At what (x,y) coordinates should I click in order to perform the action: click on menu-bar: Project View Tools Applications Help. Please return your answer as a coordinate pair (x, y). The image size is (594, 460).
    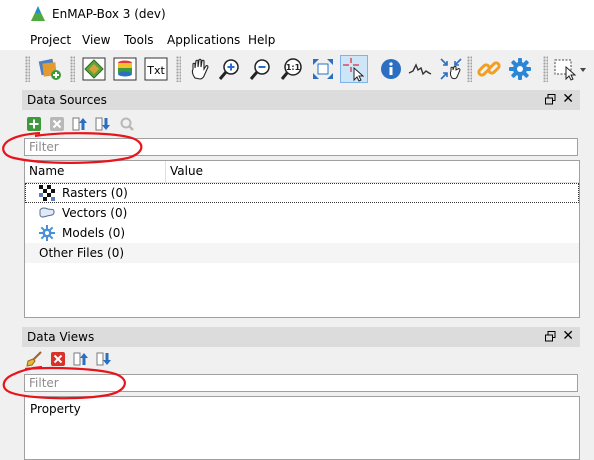
    Looking at the image, I should click on (297, 40).